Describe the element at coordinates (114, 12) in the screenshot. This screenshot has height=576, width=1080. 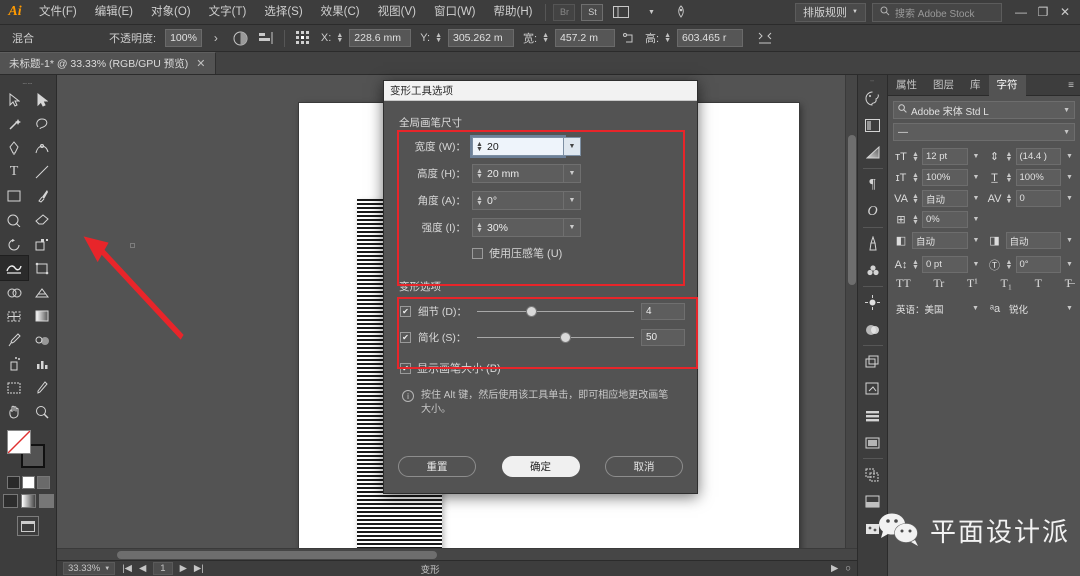
I see `menu-edit: 编辑(E)` at that location.